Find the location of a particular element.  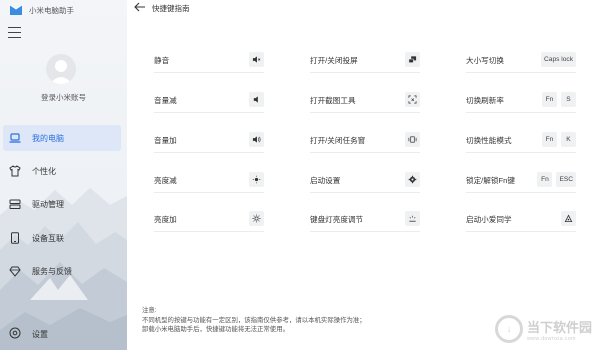

key-esc: ESC is located at coordinates (566, 179).